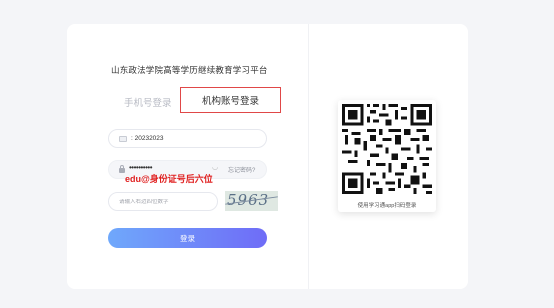 The image size is (554, 308). I want to click on login-button: 登录, so click(187, 238).